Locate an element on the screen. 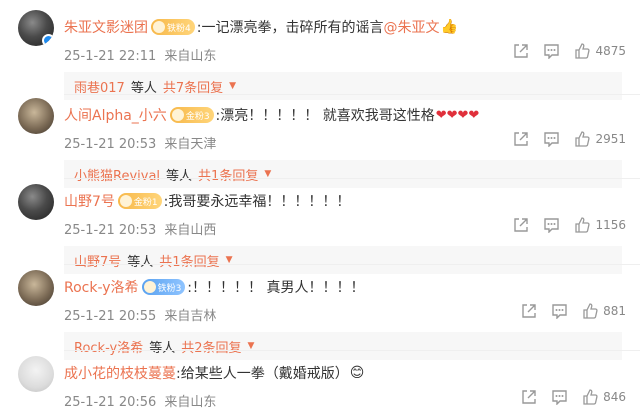 The width and height of the screenshot is (640, 409). mention-link: @朱亚文 is located at coordinates (411, 27).